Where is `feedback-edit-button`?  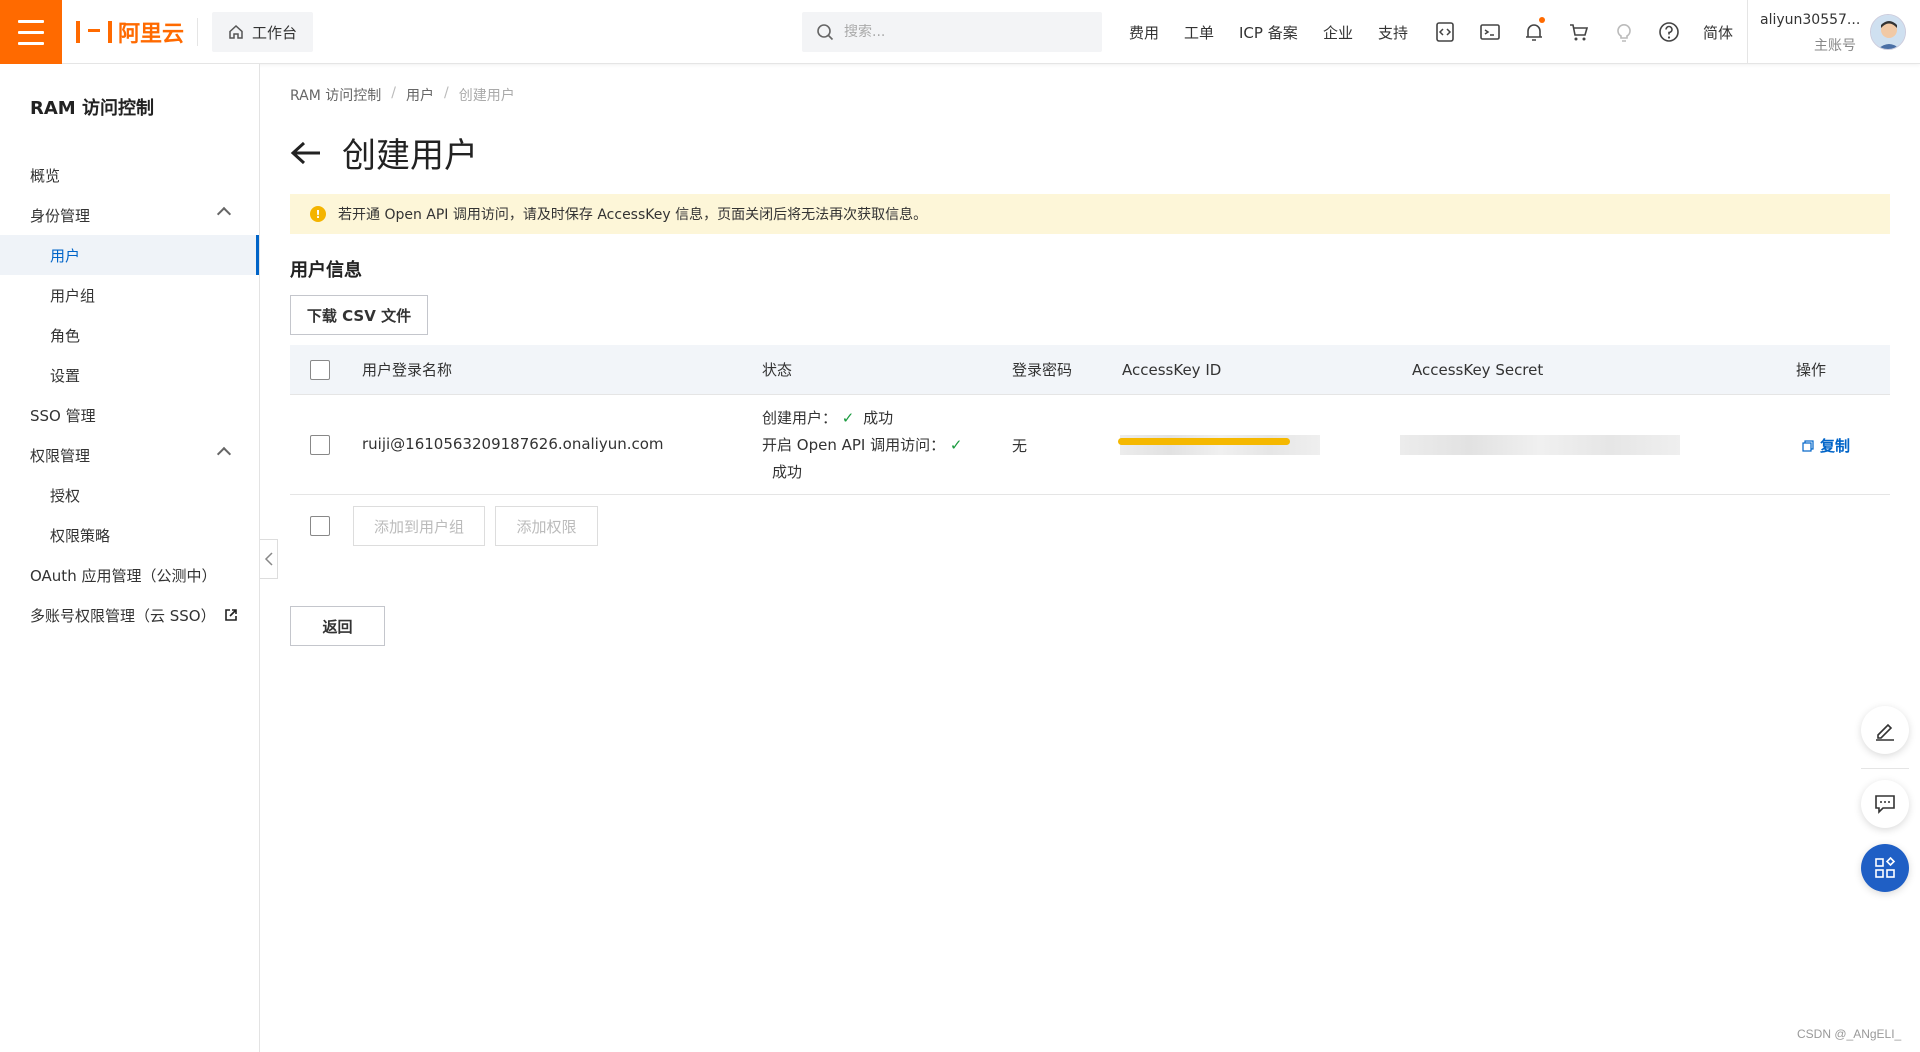
feedback-edit-button is located at coordinates (1885, 730).